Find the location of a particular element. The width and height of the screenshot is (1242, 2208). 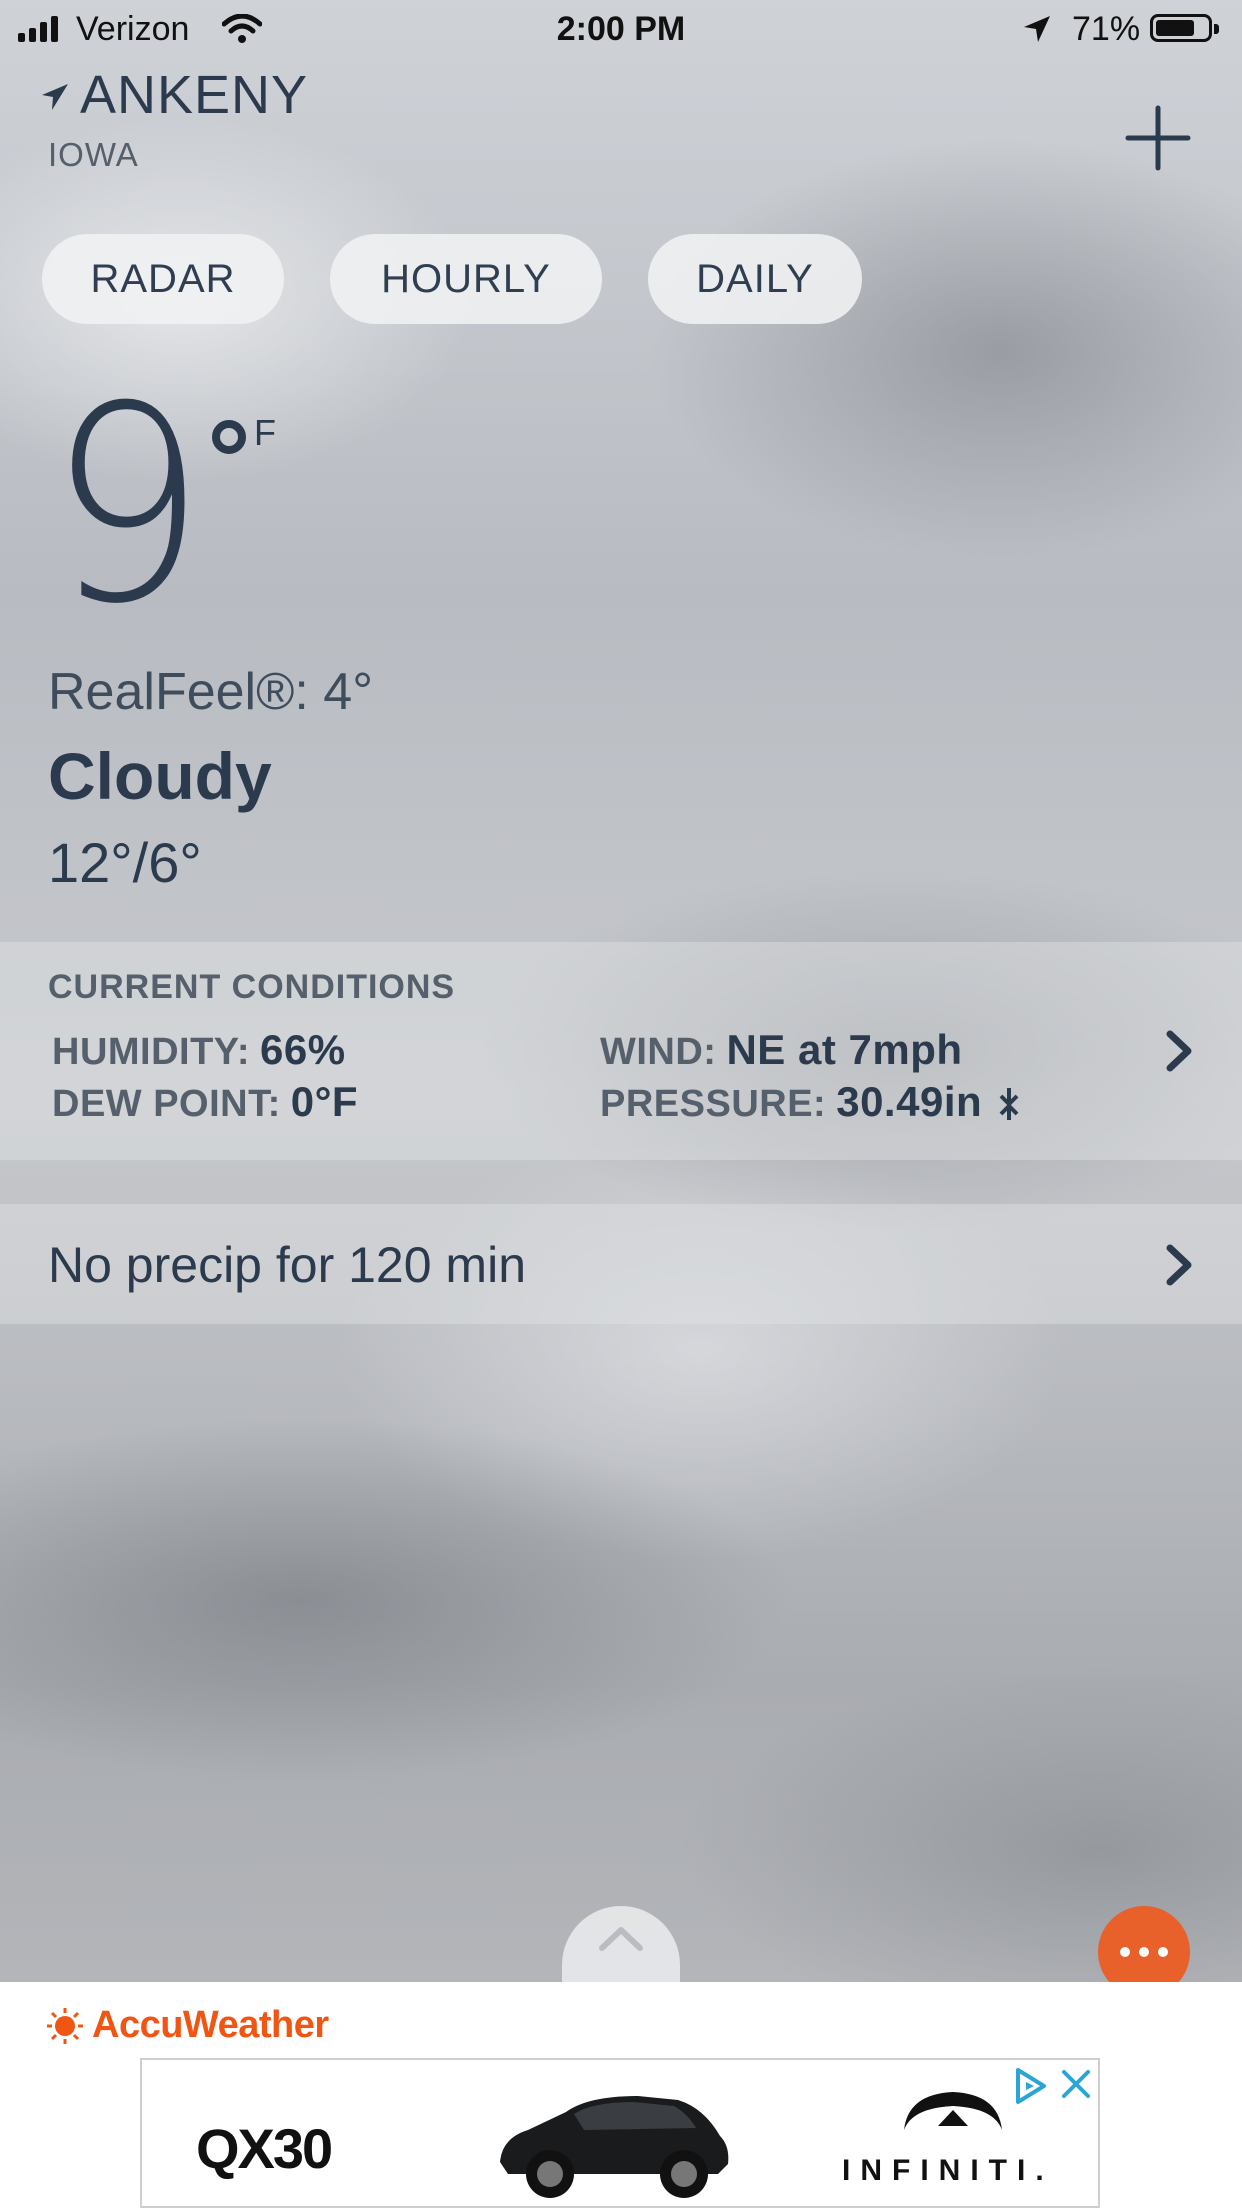

dewpoint-value: 0°F is located at coordinates (324, 1101).